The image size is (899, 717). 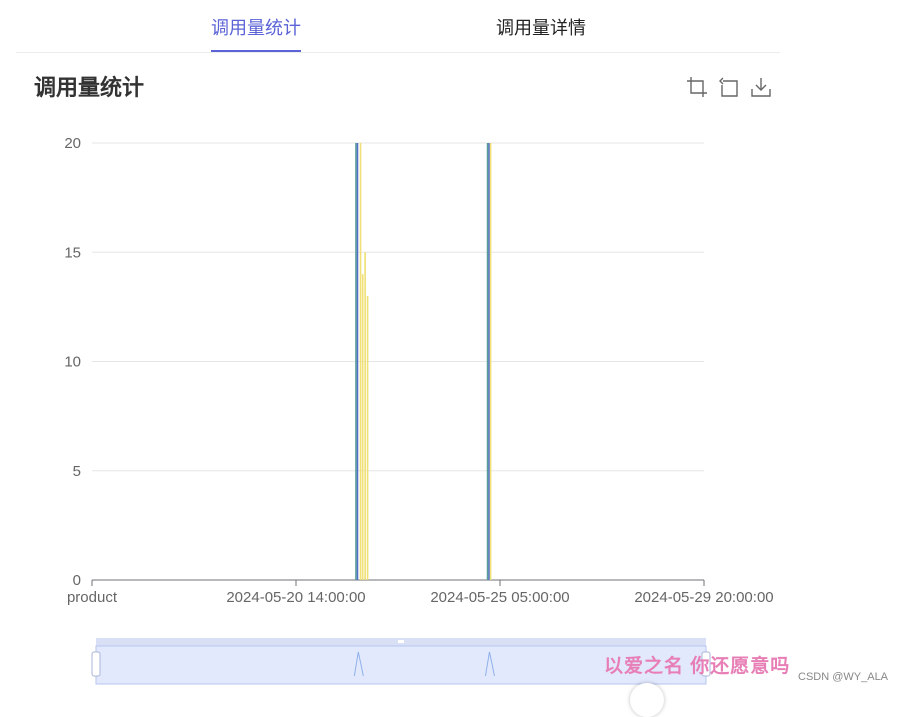 I want to click on tab-usage-details: 调用量详情, so click(x=541, y=33).